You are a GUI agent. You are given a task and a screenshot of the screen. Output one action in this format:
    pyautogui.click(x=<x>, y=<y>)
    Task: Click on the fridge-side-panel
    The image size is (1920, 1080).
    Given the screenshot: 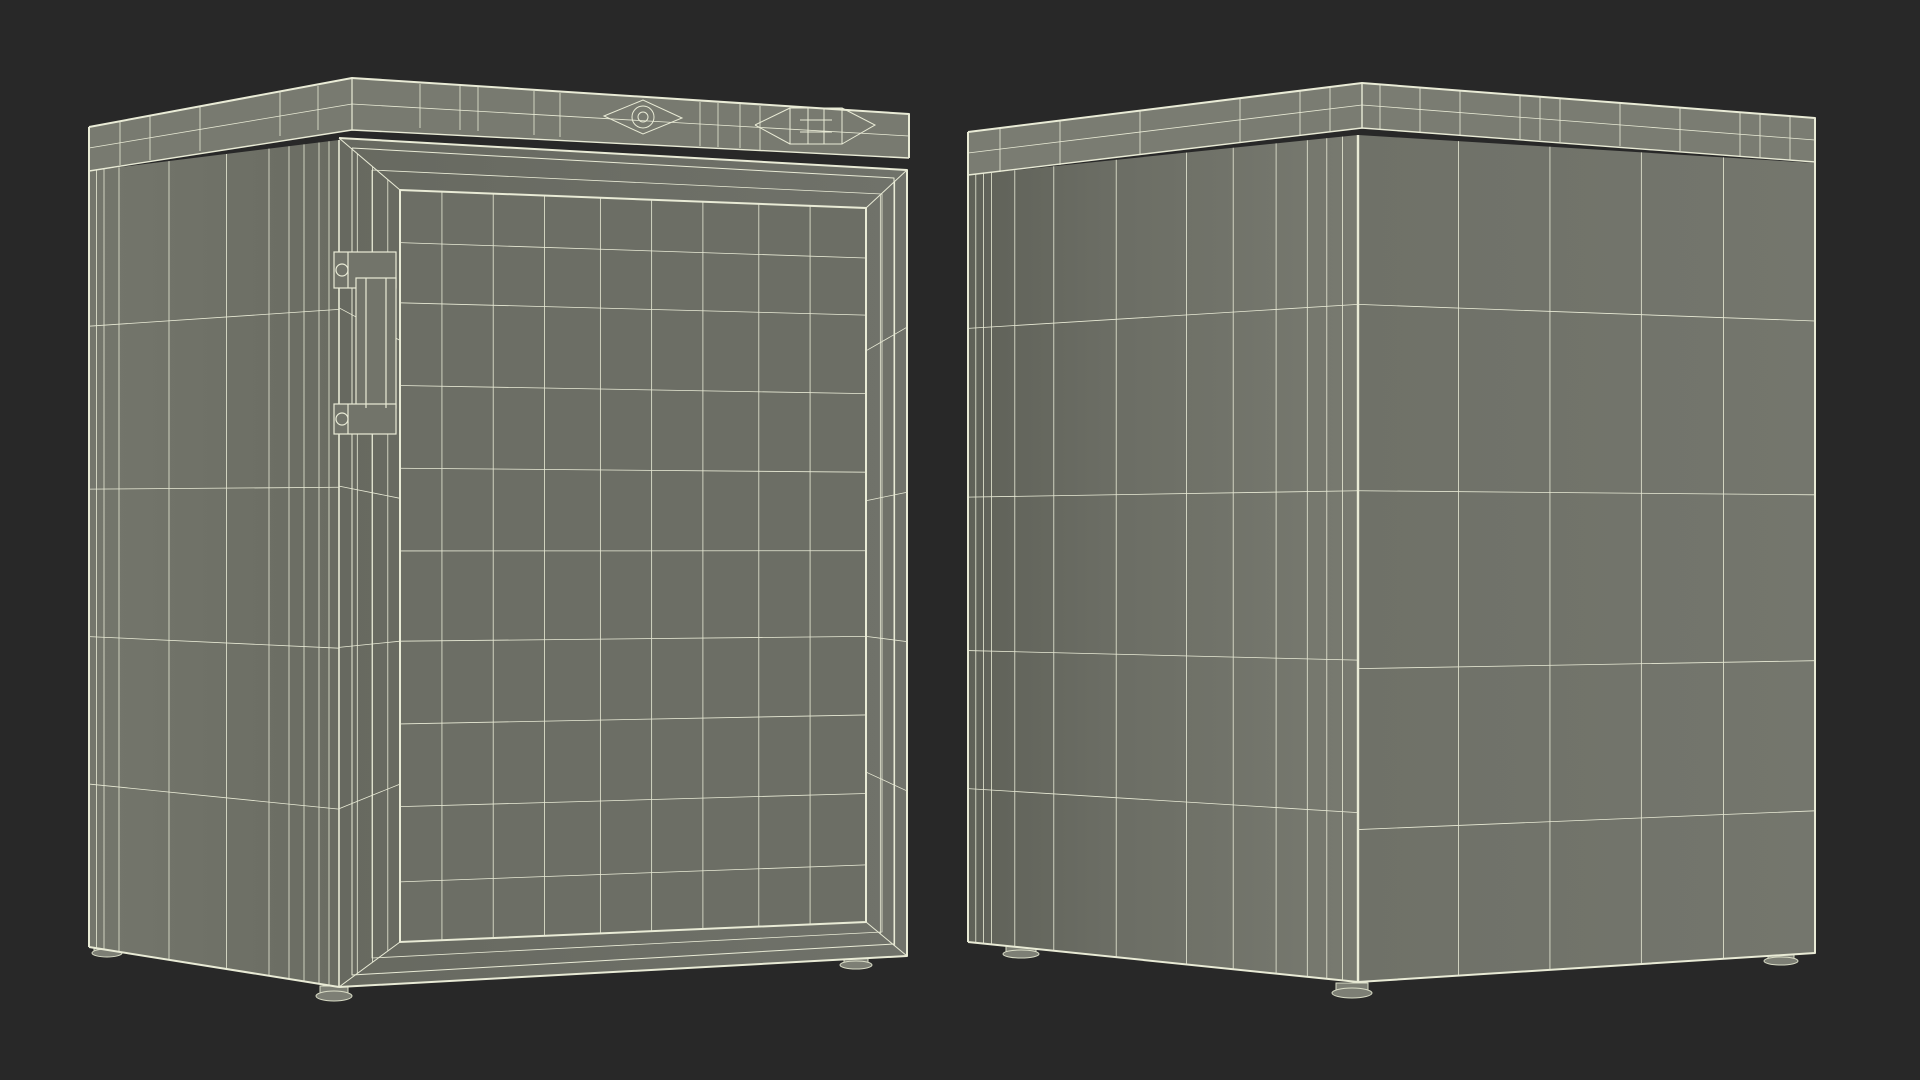 What is the action you would take?
    pyautogui.click(x=214, y=563)
    